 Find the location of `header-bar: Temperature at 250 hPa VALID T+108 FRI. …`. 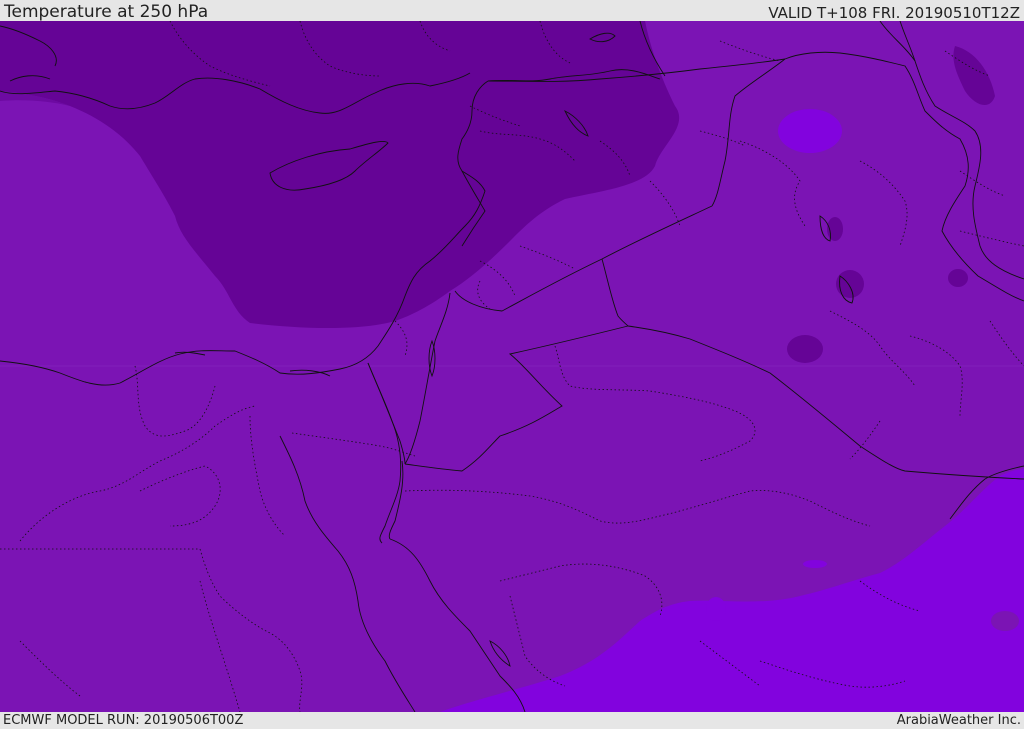

header-bar: Temperature at 250 hPa VALID T+108 FRI. … is located at coordinates (512, 10).